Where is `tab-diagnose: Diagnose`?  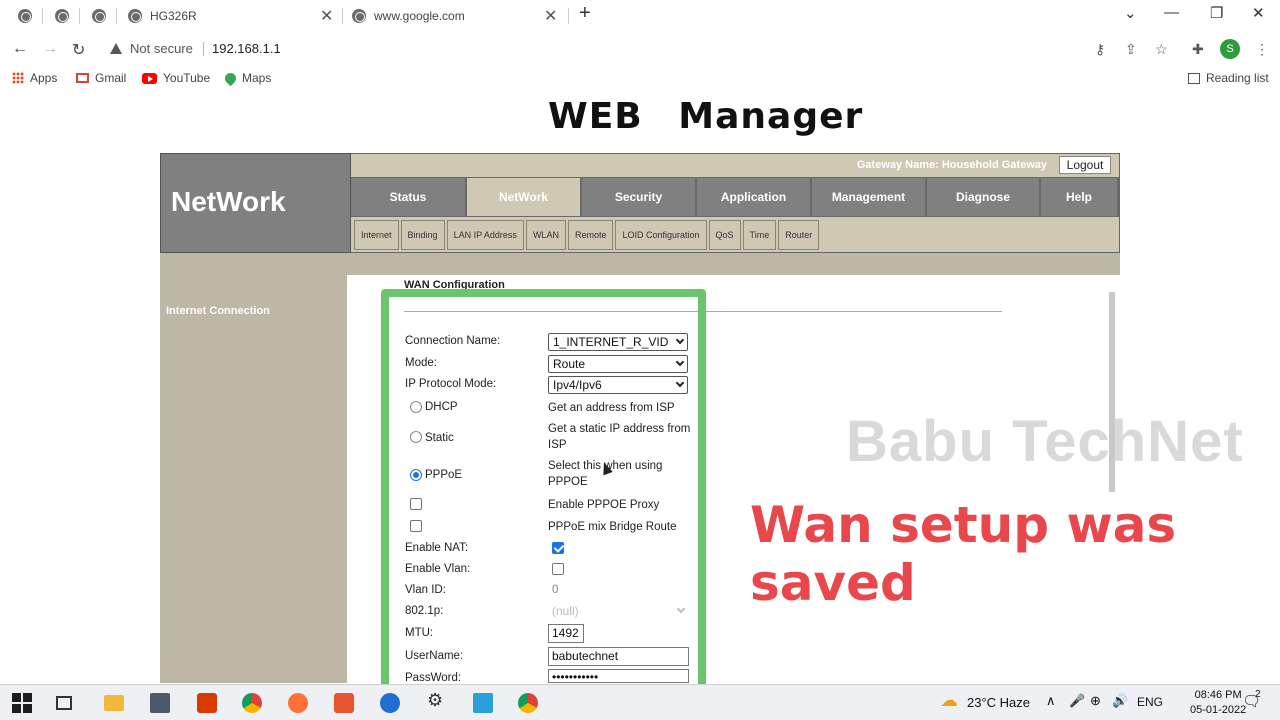
tab-diagnose: Diagnose is located at coordinates (983, 197).